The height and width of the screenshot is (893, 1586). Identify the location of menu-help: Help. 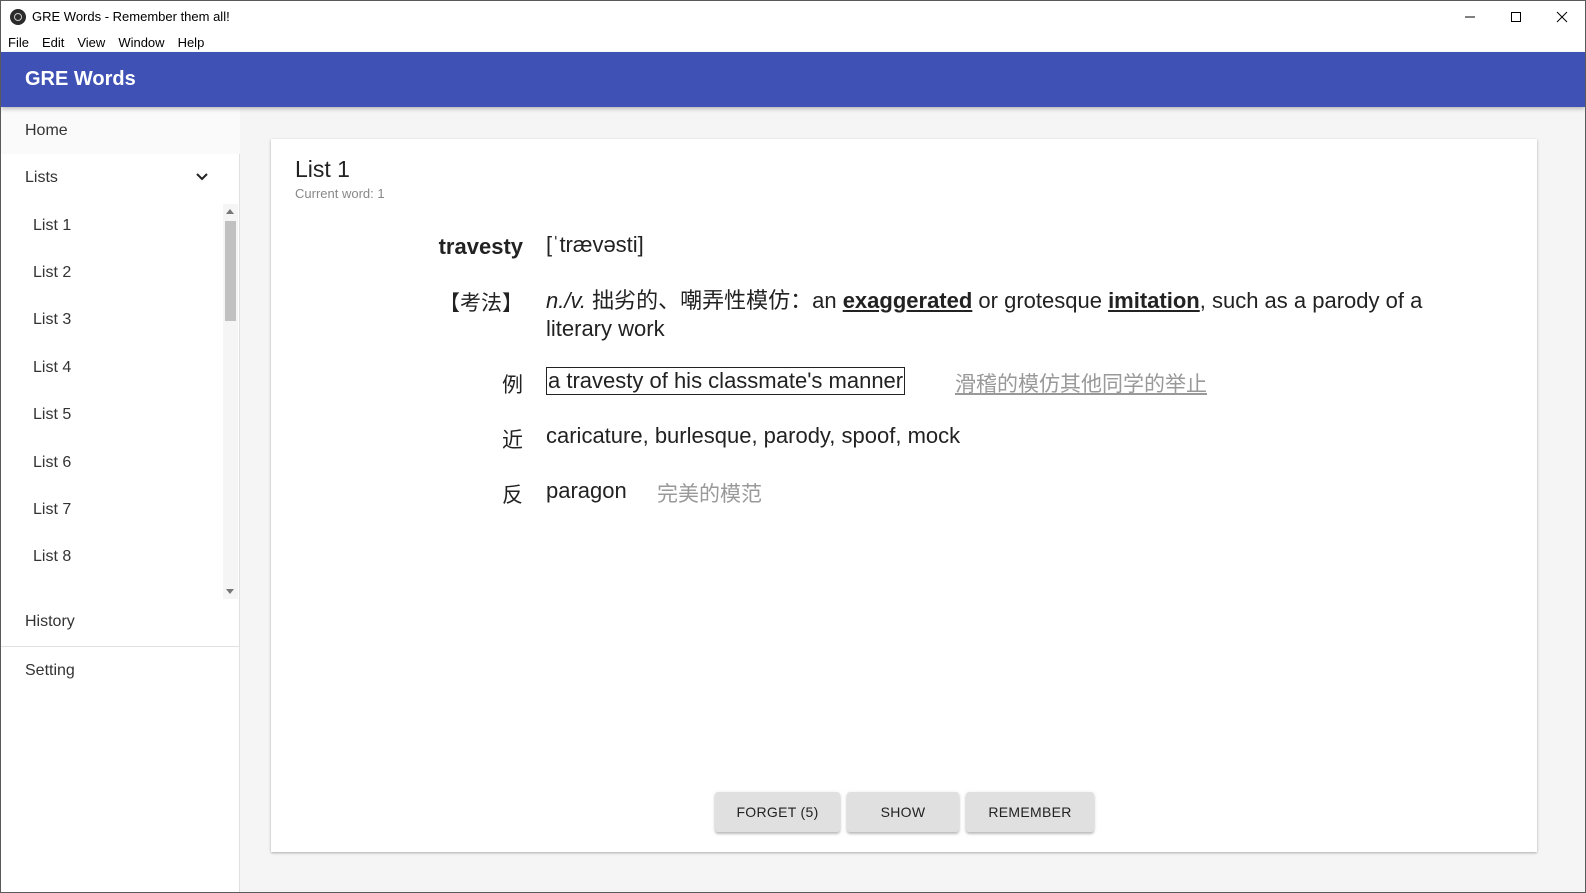
(191, 42).